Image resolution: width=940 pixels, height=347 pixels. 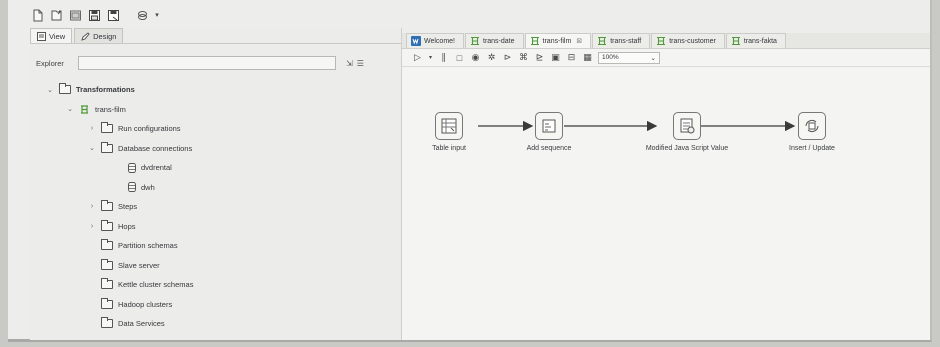 I want to click on step-add-sequence: Add sequence, so click(x=549, y=132).